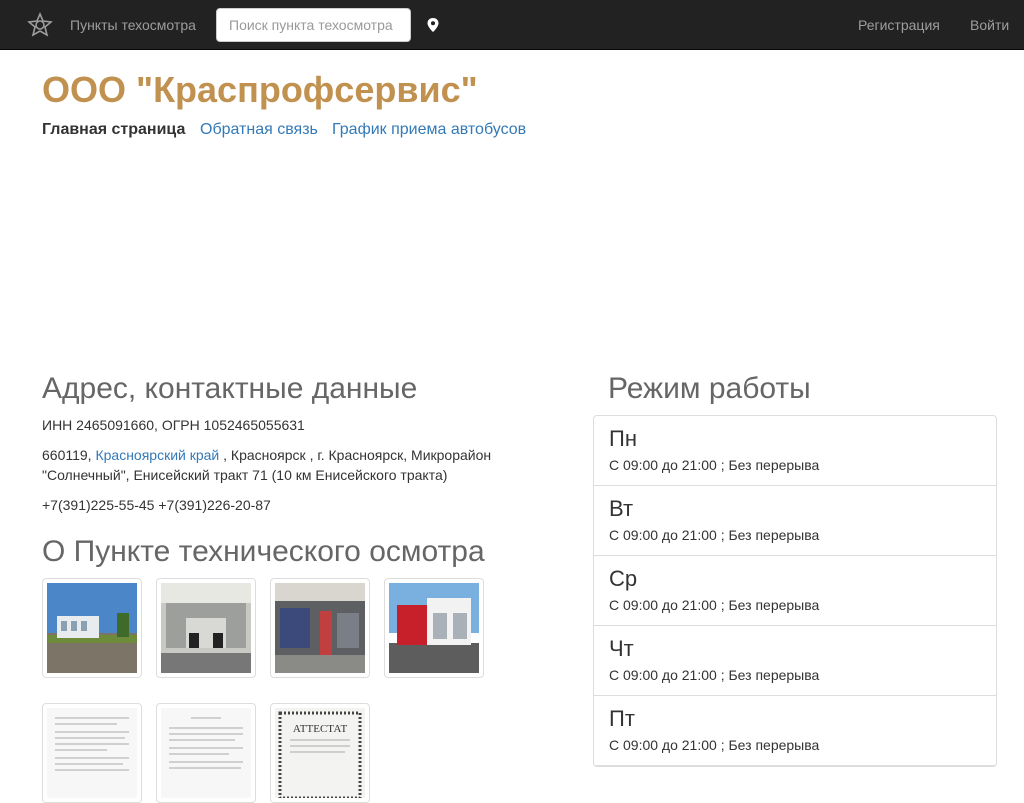 This screenshot has width=1024, height=803. What do you see at coordinates (260, 89) in the screenshot?
I see `page-title: ООО "Краспрофсервис"` at bounding box center [260, 89].